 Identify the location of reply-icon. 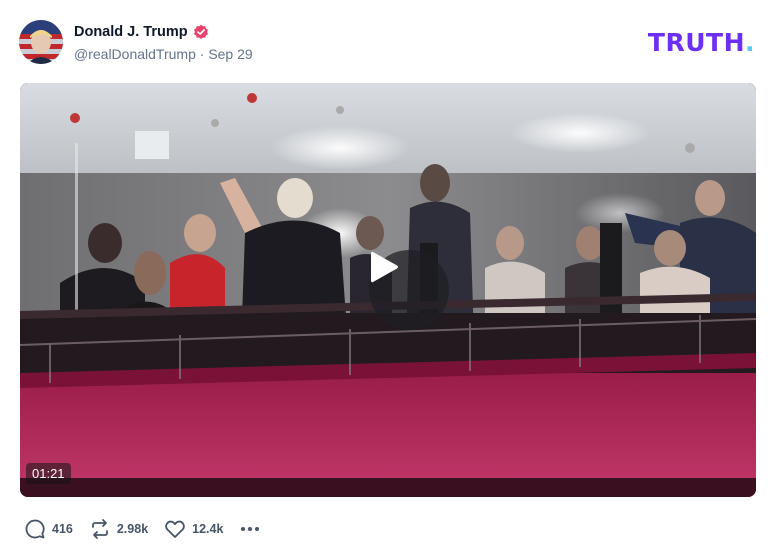
(35, 529).